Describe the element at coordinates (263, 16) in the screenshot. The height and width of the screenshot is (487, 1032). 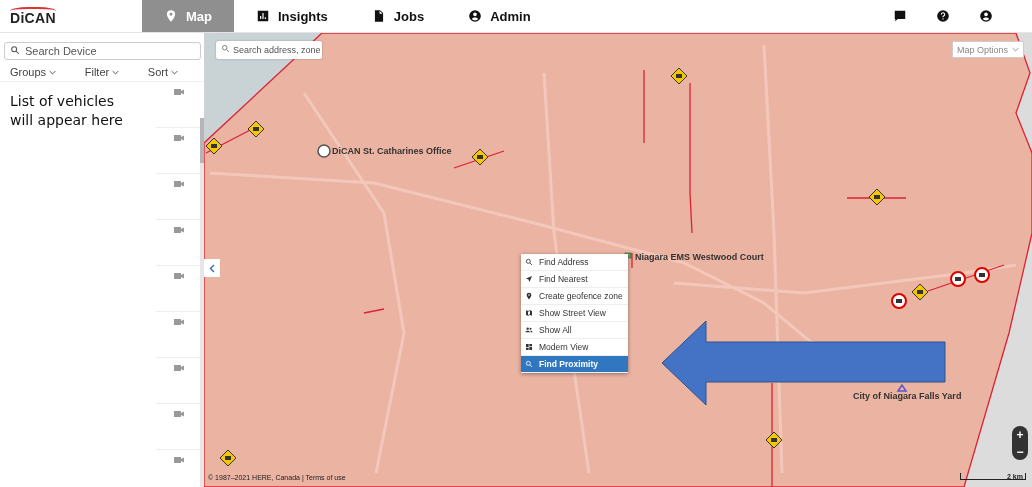
I see `bar-chart-icon` at that location.